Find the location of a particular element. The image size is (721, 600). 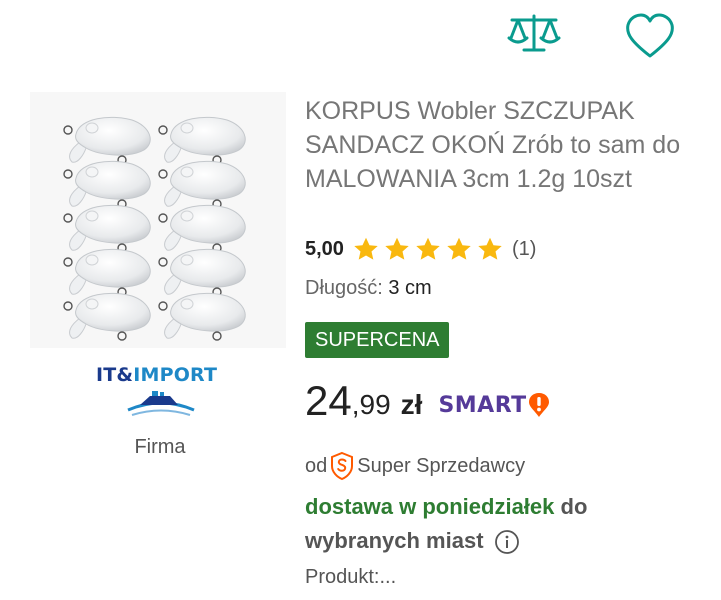

rating-count: (1) is located at coordinates (524, 249).